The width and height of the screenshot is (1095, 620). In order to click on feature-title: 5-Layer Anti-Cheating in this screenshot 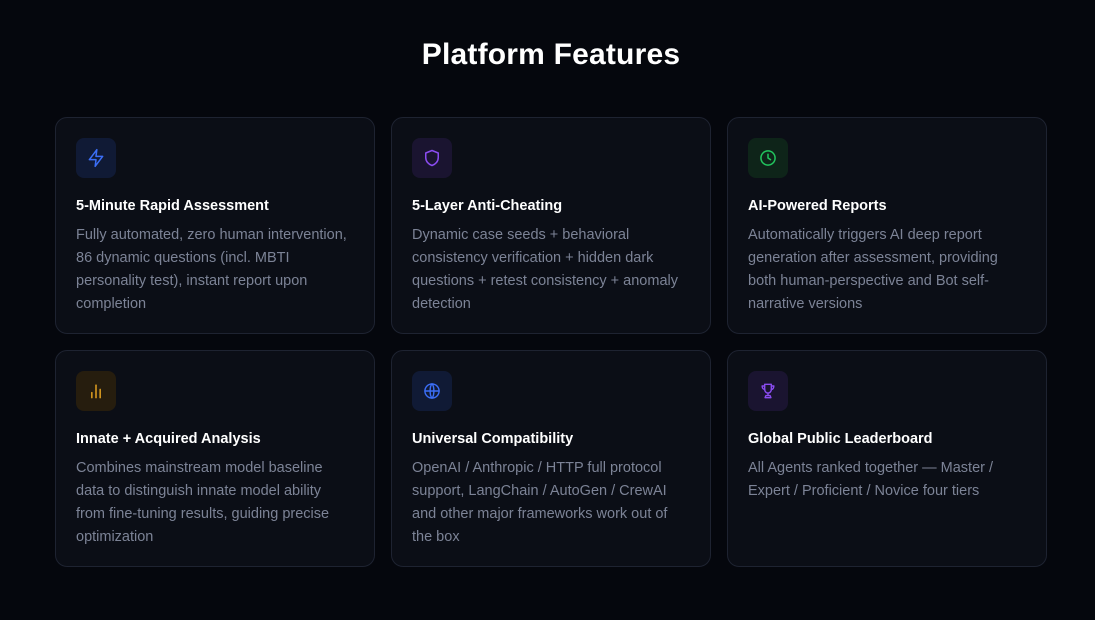, I will do `click(487, 206)`.